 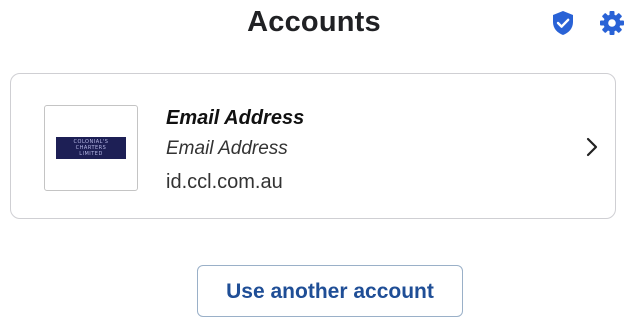 I want to click on account-email: Email Address, so click(x=227, y=148).